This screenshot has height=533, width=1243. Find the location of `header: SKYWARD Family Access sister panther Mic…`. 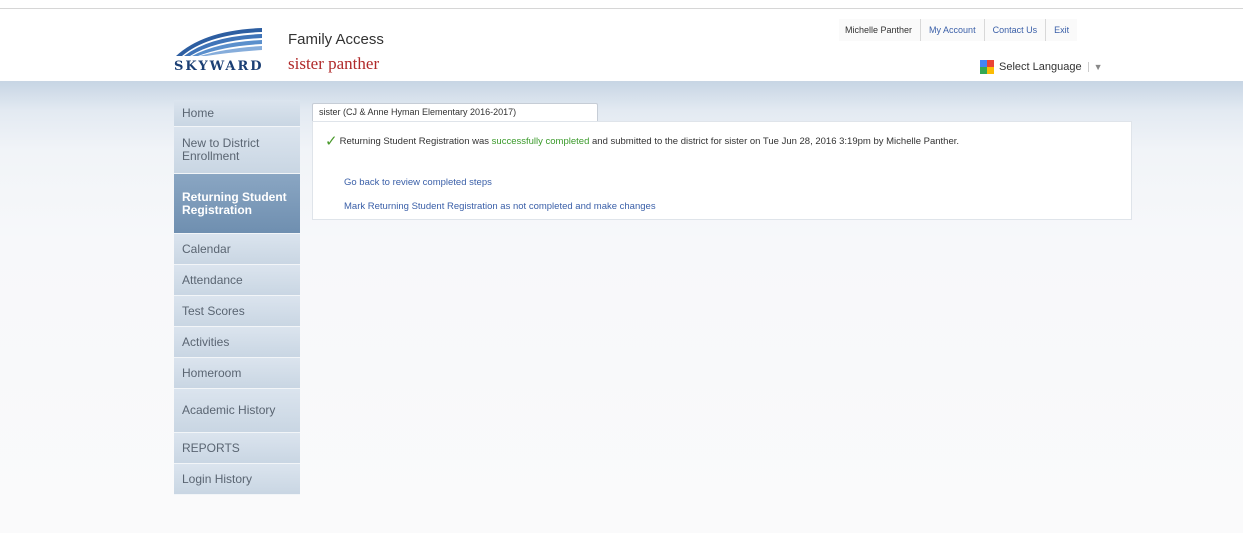

header: SKYWARD Family Access sister panther Mic… is located at coordinates (621, 45).